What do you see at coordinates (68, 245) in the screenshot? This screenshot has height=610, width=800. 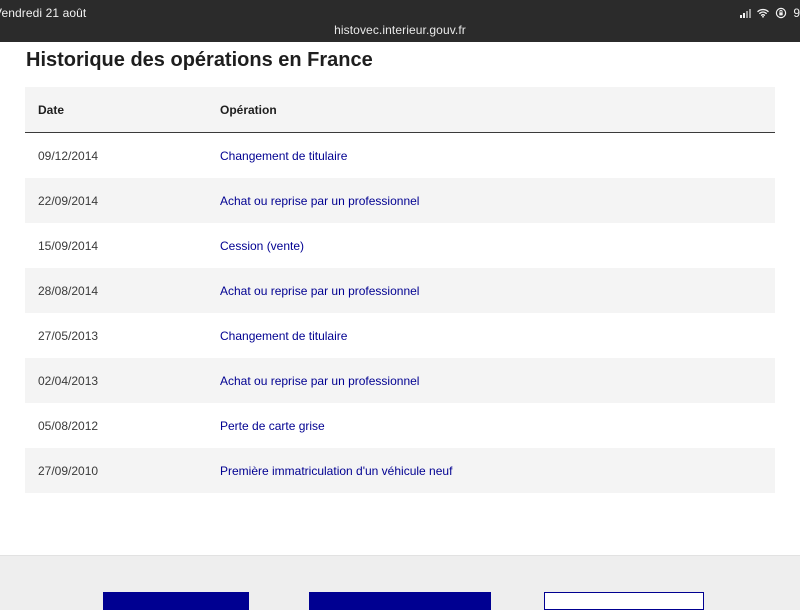 I see `row-date: 15/09/2014` at bounding box center [68, 245].